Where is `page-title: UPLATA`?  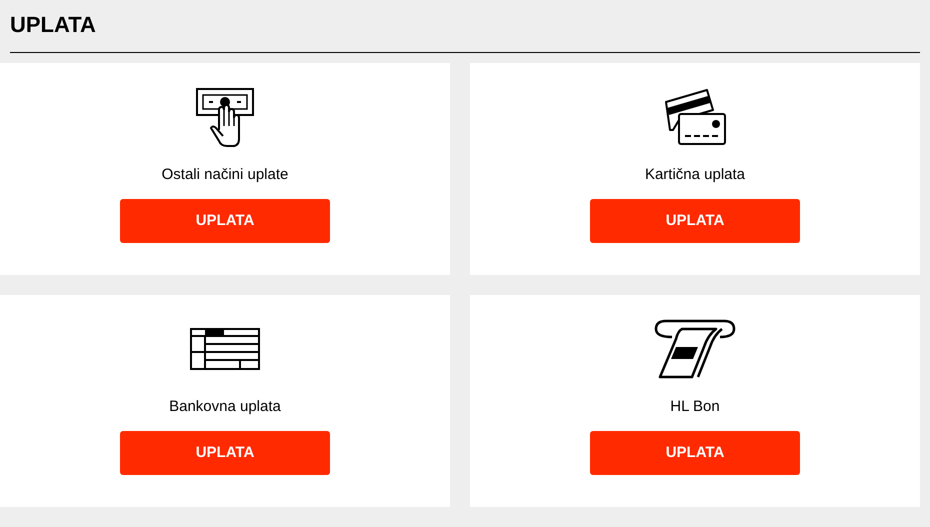
page-title: UPLATA is located at coordinates (465, 32).